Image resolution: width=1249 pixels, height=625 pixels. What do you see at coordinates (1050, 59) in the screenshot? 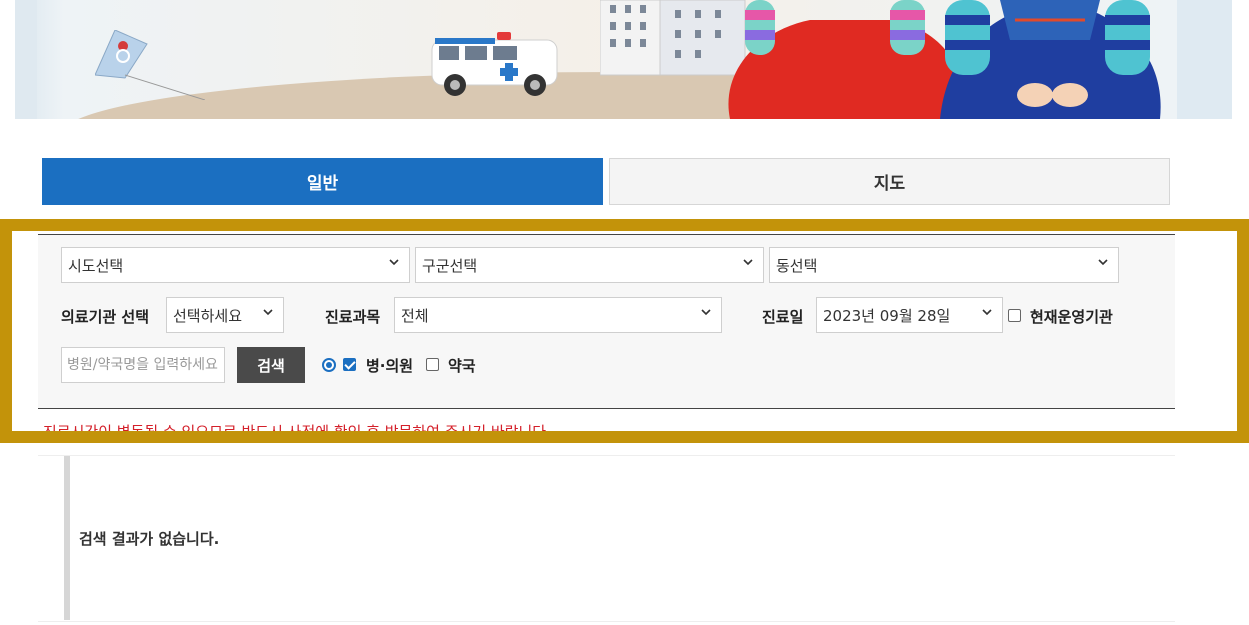
I see `person-blue-icon` at bounding box center [1050, 59].